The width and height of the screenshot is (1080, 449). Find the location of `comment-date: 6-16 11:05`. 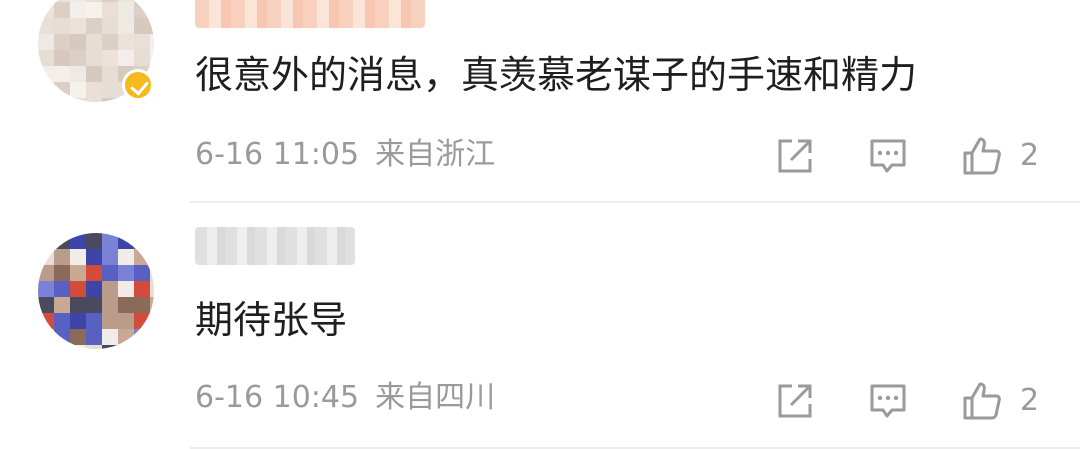

comment-date: 6-16 11:05 is located at coordinates (277, 154).